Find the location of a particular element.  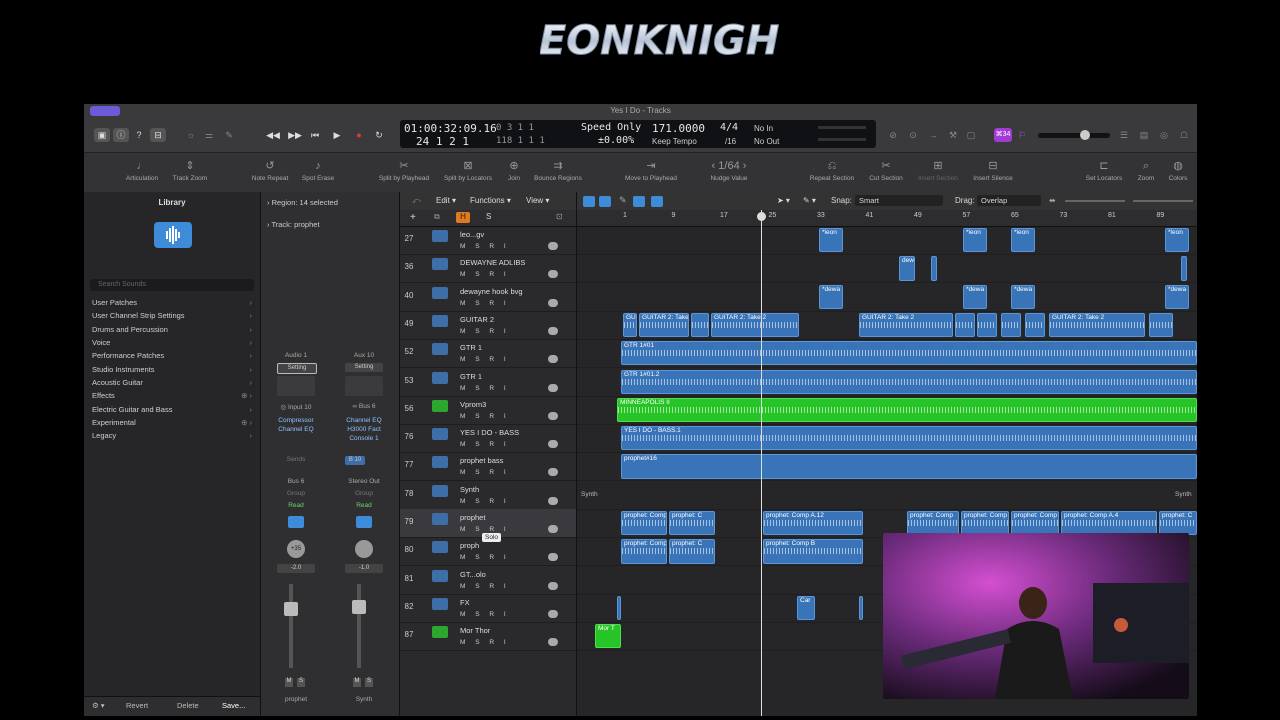

library-item: User Patches › is located at coordinates (172, 302).